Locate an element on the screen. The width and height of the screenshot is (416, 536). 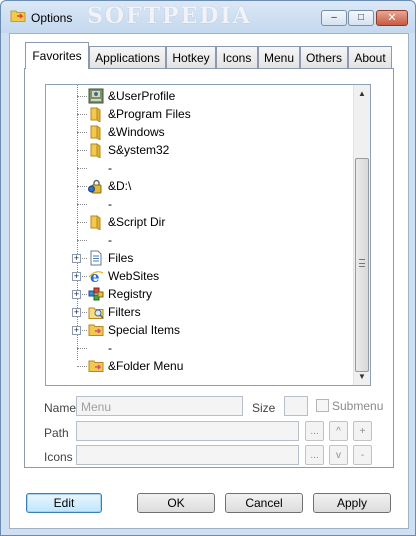
tree-item-label: Files is located at coordinates (121, 258).